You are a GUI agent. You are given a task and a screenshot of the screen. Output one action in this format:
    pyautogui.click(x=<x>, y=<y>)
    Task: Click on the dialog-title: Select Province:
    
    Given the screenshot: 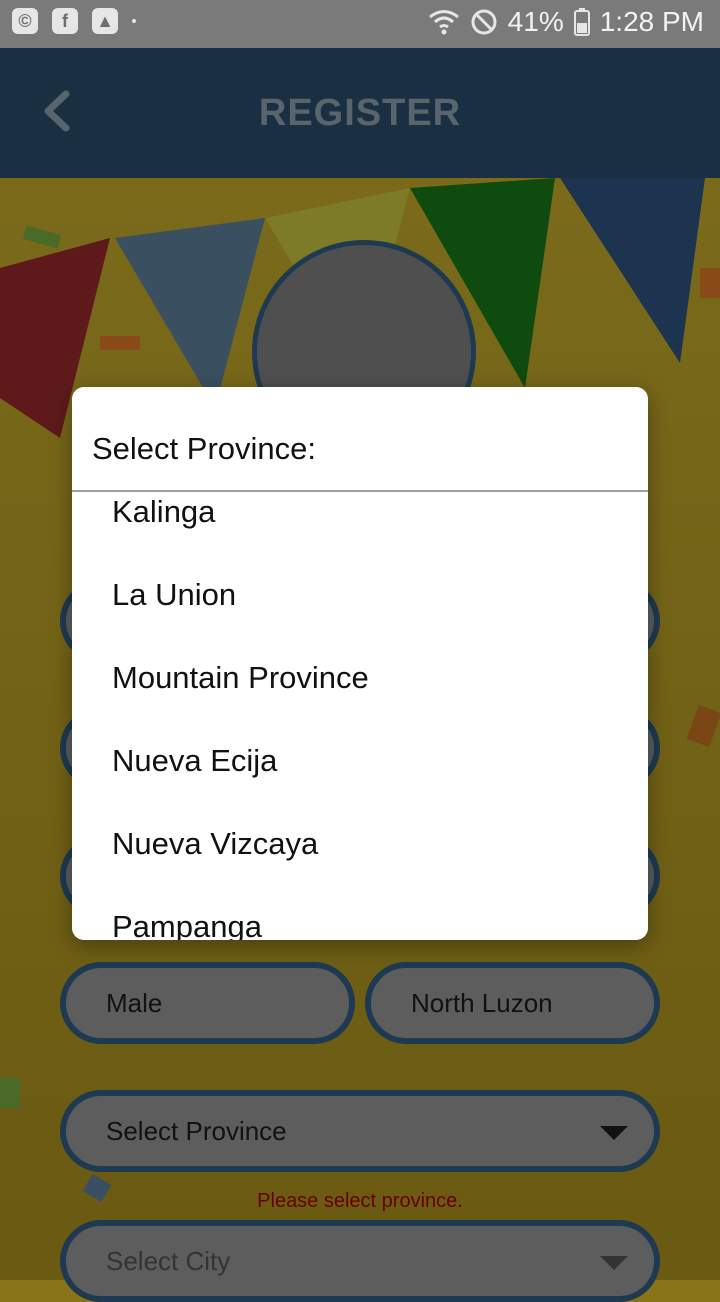 What is the action you would take?
    pyautogui.click(x=204, y=448)
    